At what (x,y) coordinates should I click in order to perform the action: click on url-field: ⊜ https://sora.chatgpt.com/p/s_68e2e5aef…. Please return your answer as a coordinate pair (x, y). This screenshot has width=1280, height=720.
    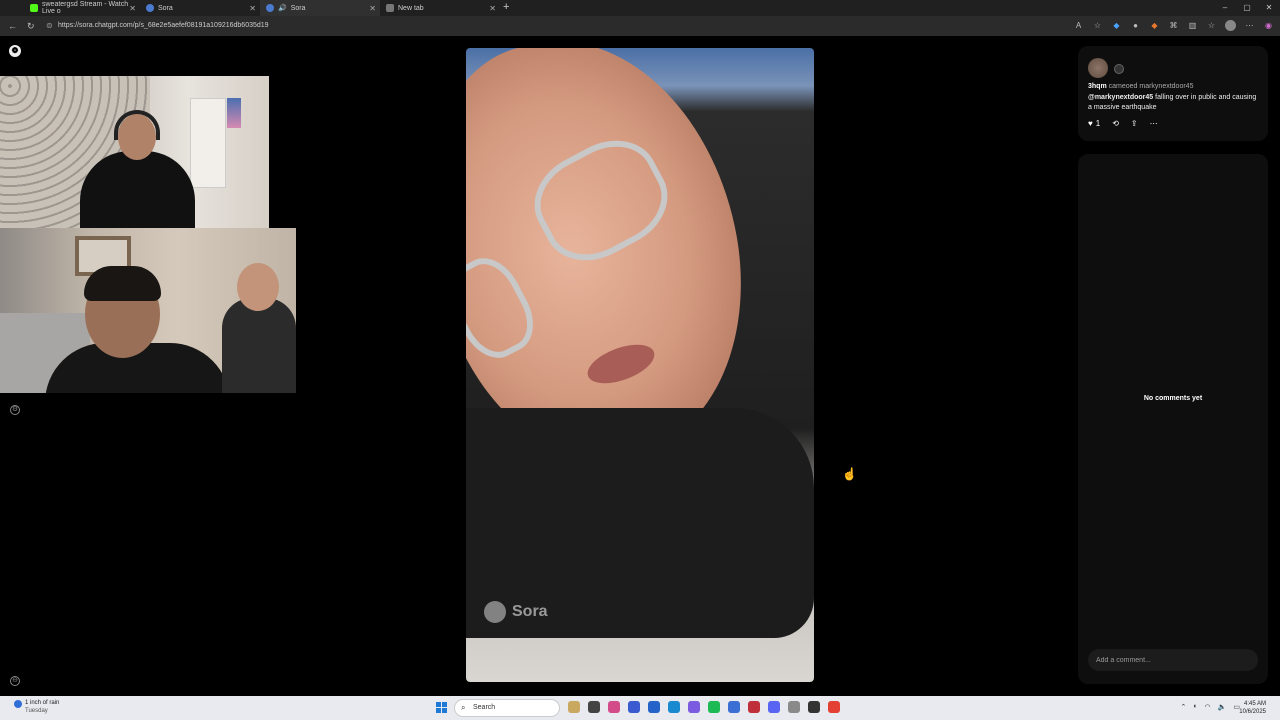
    Looking at the image, I should click on (556, 26).